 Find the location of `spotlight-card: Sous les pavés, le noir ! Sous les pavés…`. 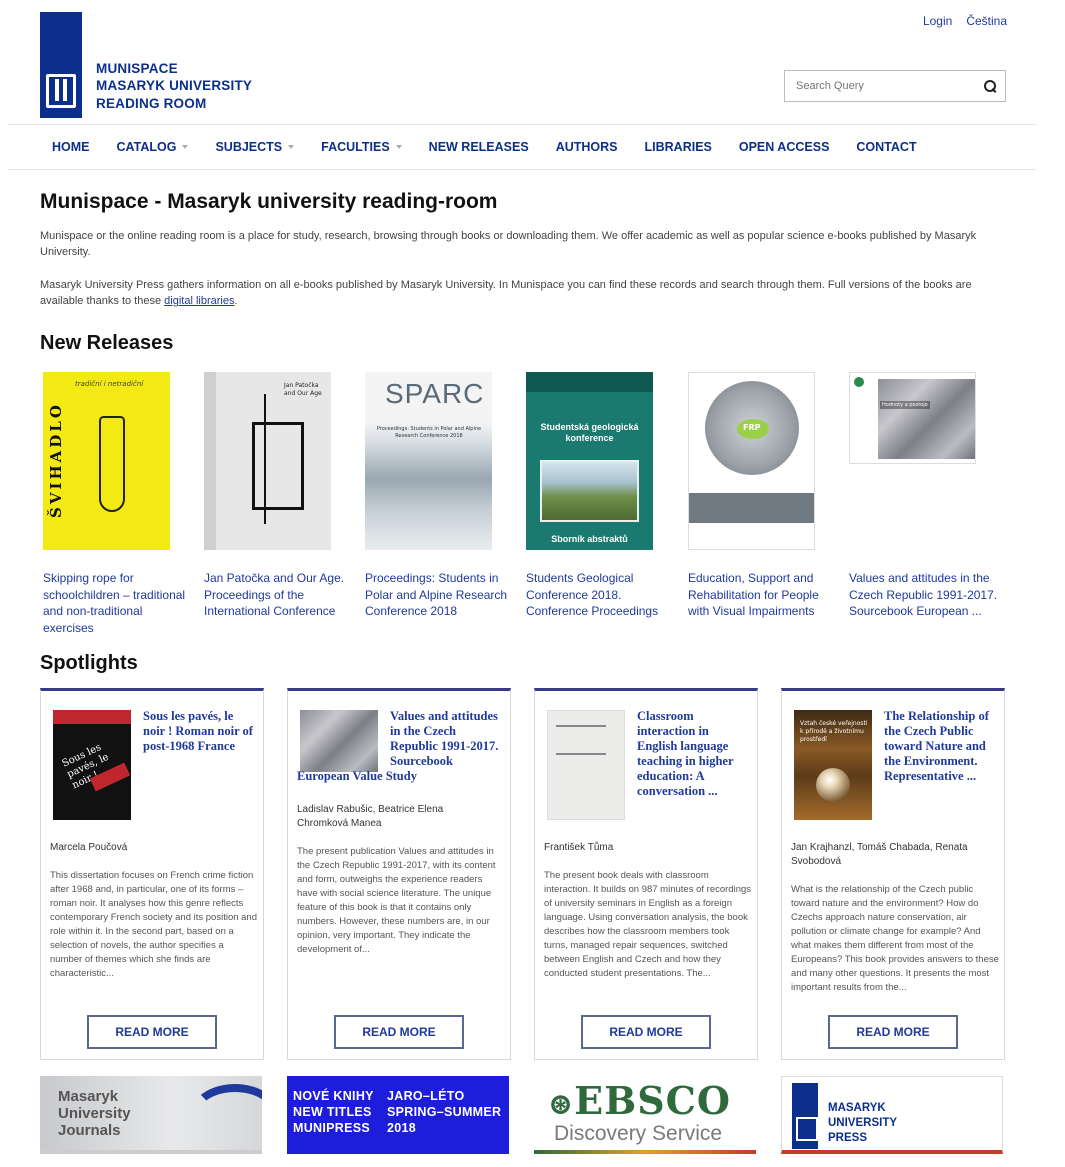

spotlight-card: Sous les pavés, le noir ! Sous les pavés… is located at coordinates (152, 874).